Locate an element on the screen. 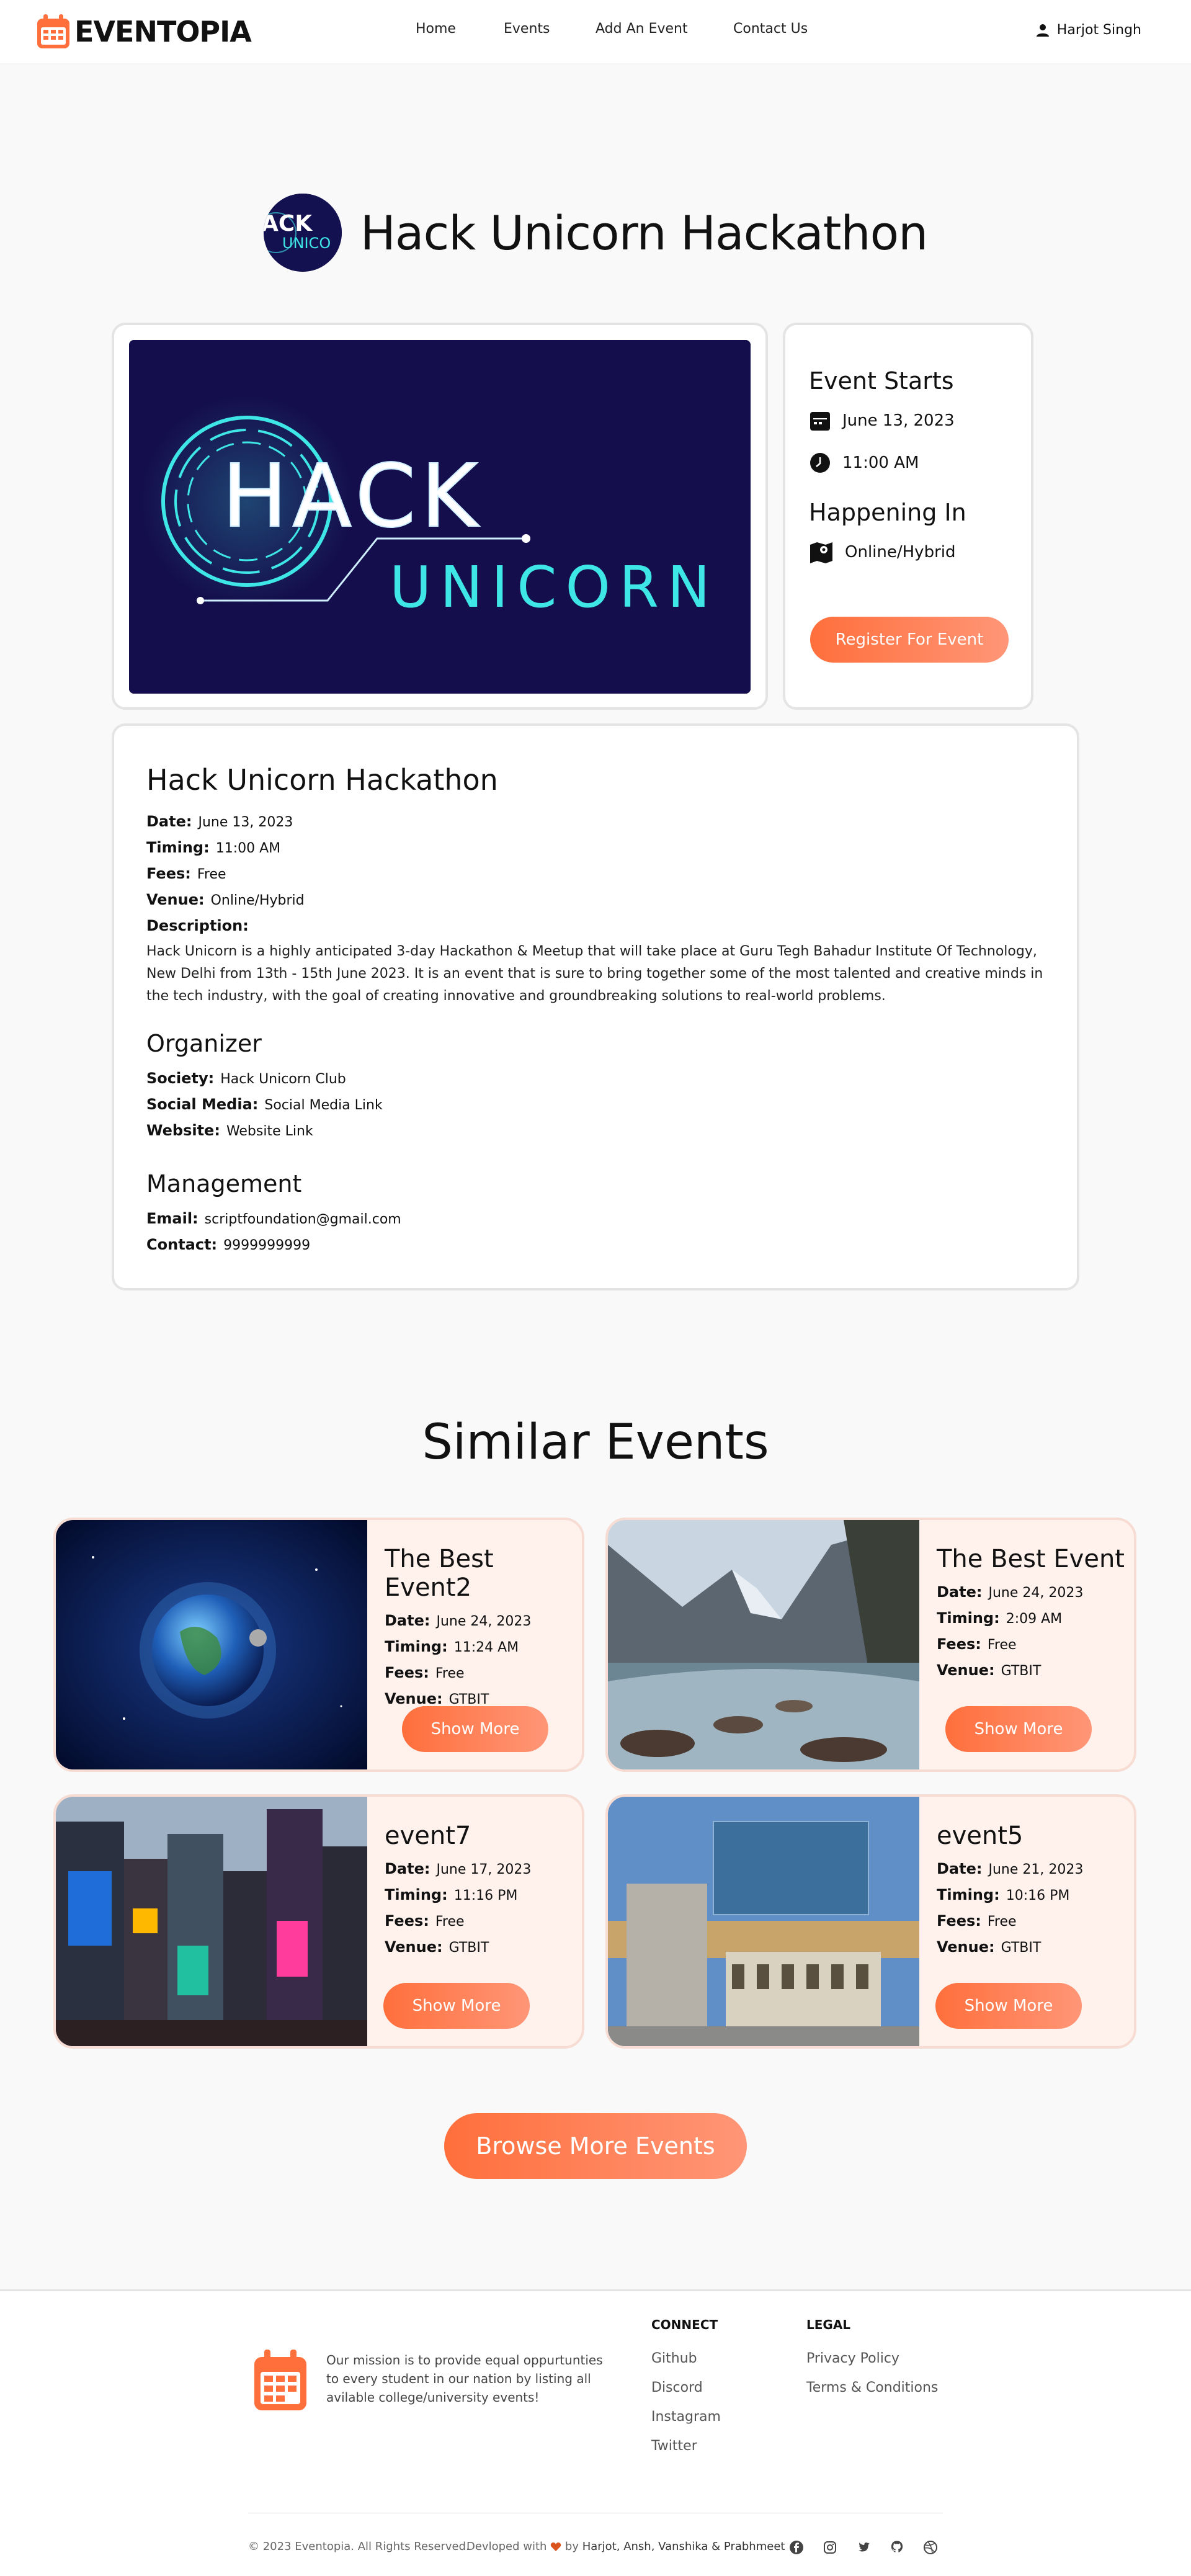 The width and height of the screenshot is (1191, 2576). website-row: Website: Website Link is located at coordinates (230, 1130).